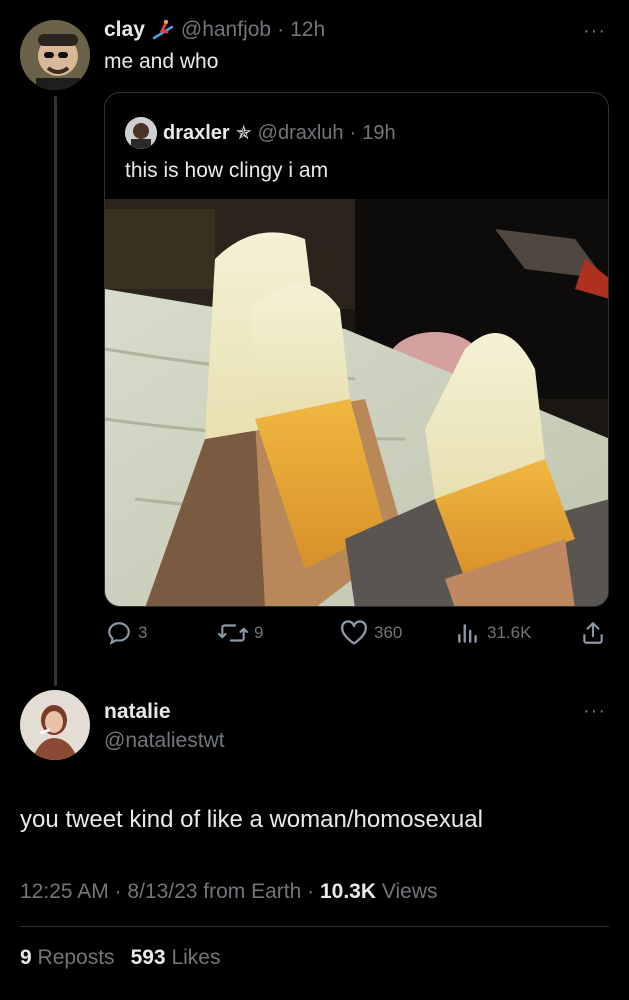  Describe the element at coordinates (161, 61) in the screenshot. I see `tweet-text: me and who` at that location.